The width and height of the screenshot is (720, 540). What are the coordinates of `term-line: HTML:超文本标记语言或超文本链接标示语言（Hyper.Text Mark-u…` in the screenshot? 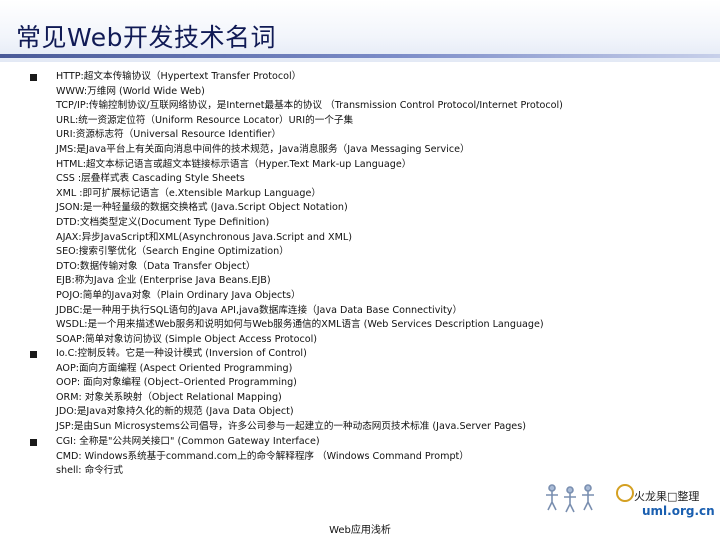 It's located at (234, 164).